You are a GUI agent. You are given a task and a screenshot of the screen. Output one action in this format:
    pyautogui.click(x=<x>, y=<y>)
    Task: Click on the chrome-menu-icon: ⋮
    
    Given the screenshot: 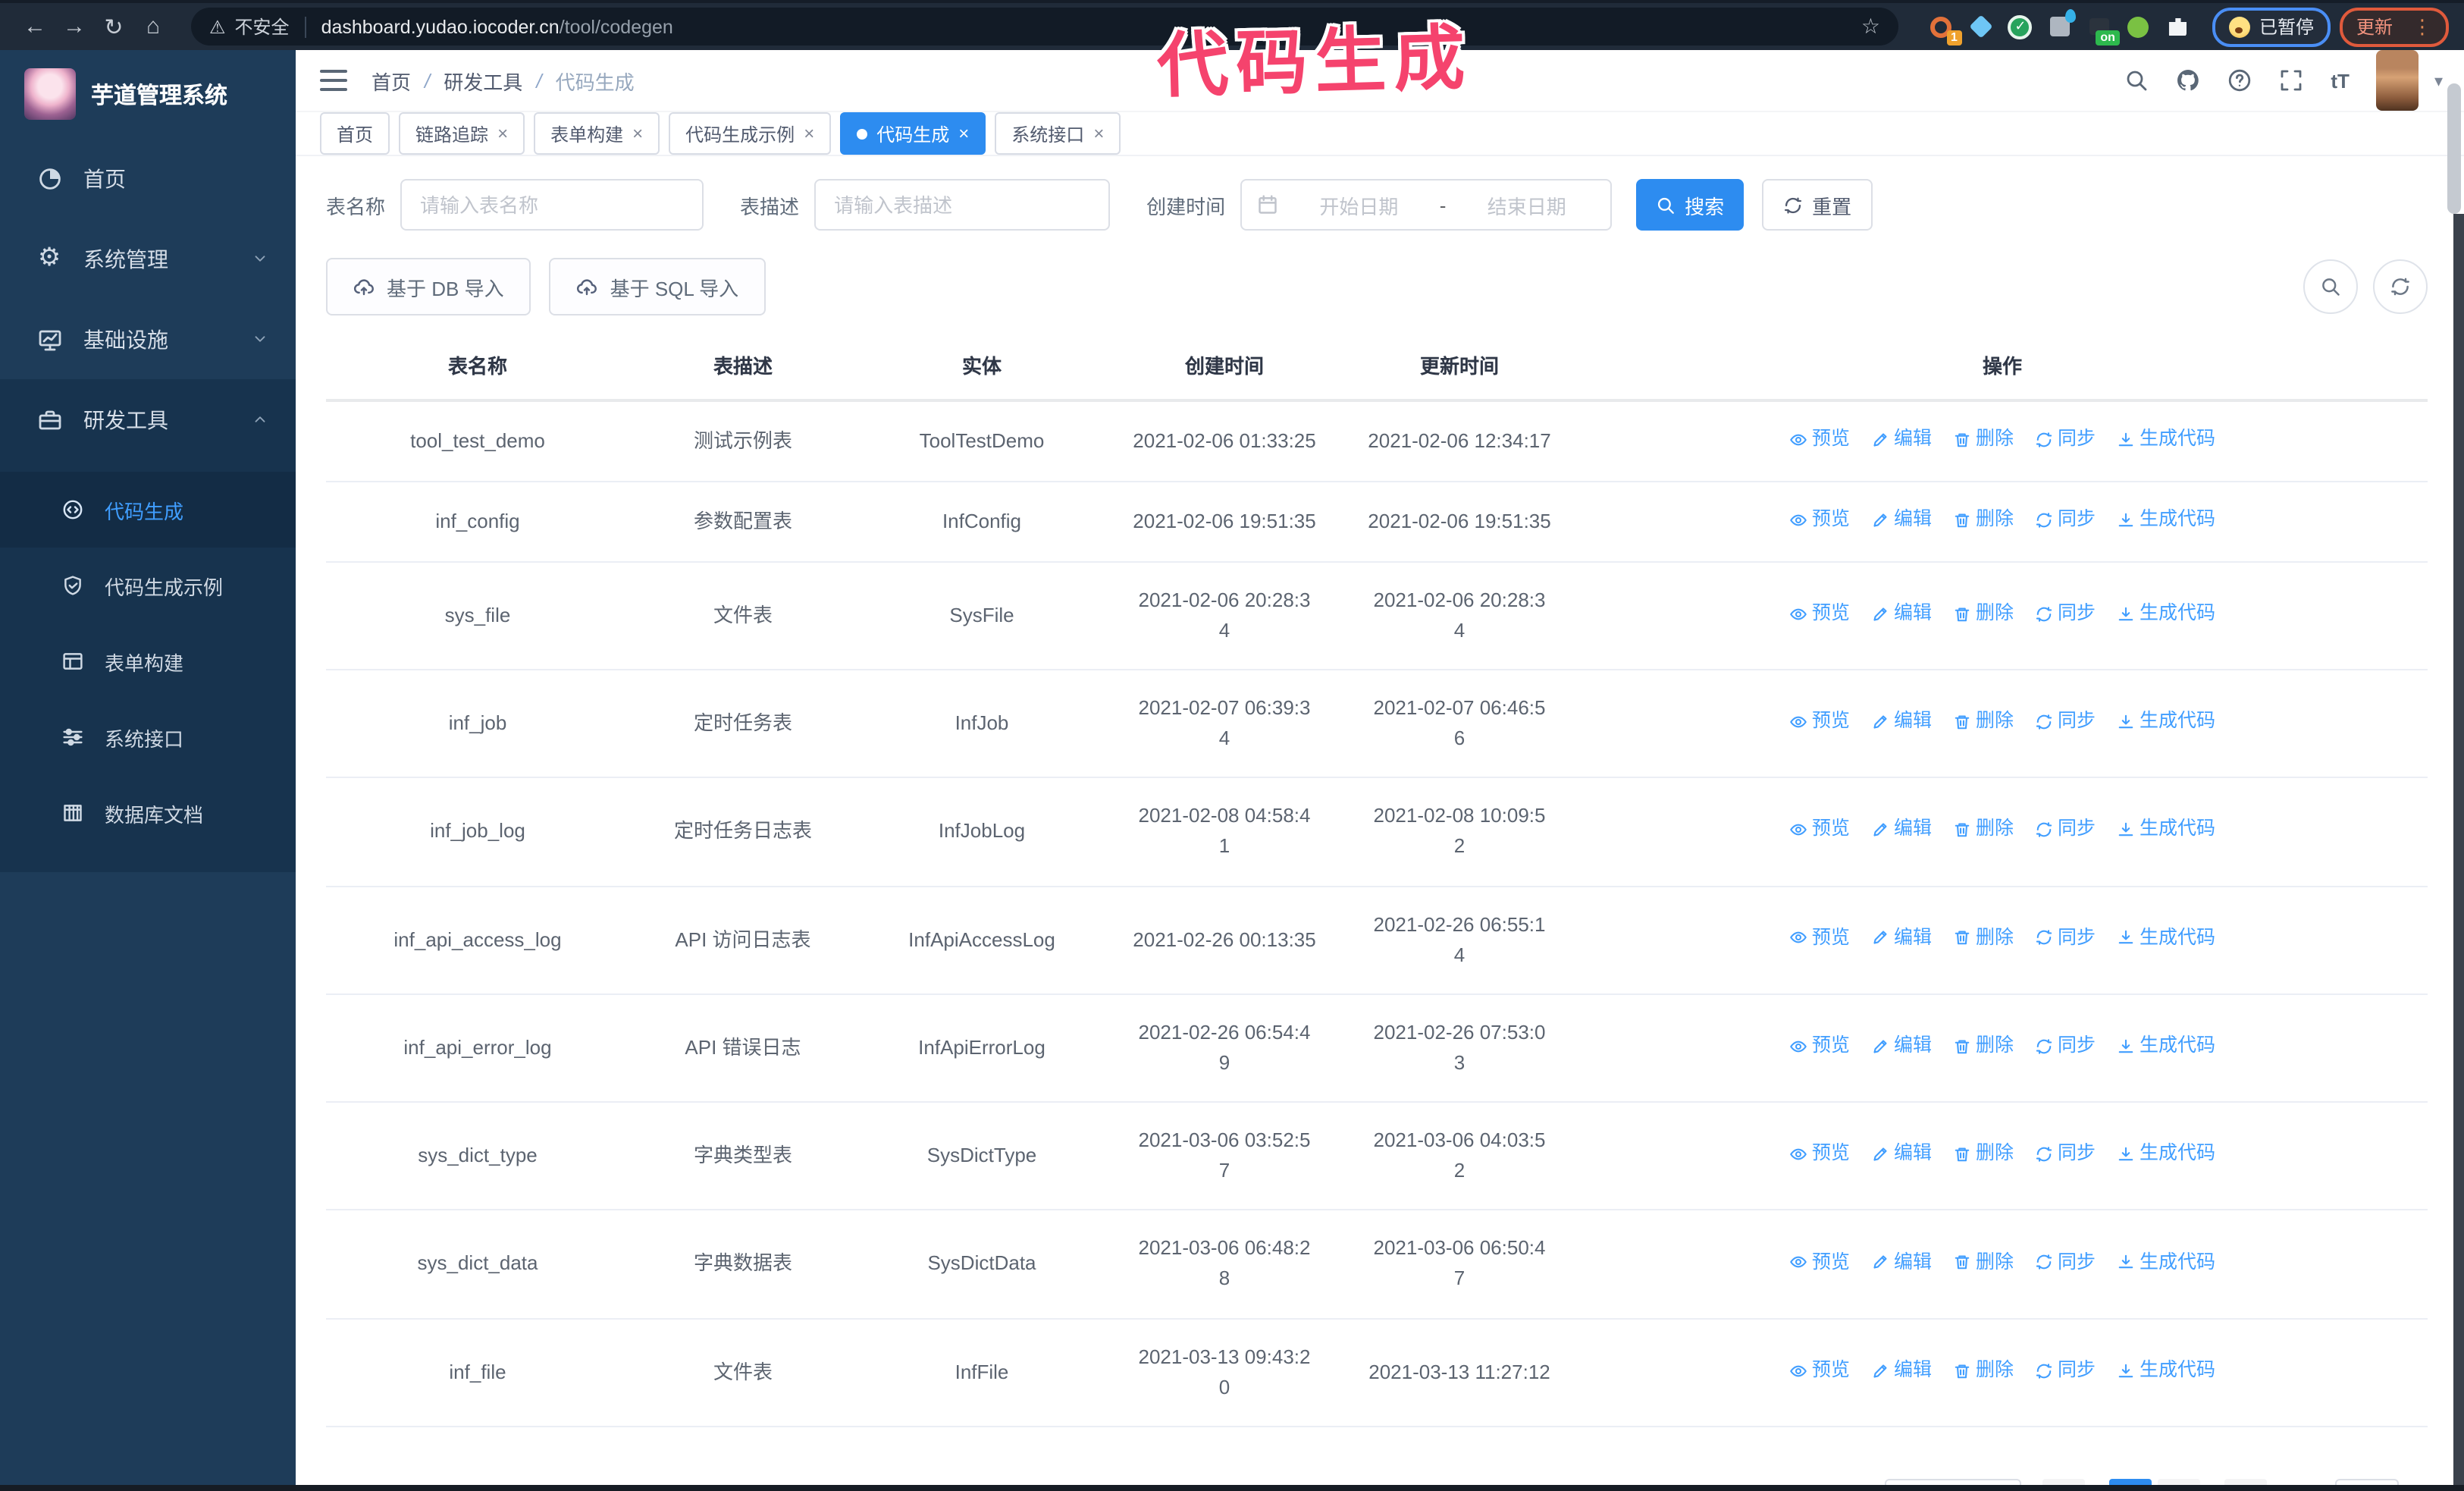 What is the action you would take?
    pyautogui.click(x=2422, y=26)
    